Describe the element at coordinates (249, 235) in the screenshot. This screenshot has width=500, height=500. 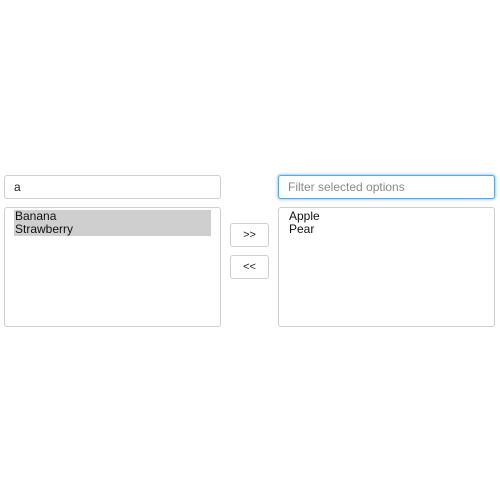
I see `move-to-selected-button: >>` at that location.